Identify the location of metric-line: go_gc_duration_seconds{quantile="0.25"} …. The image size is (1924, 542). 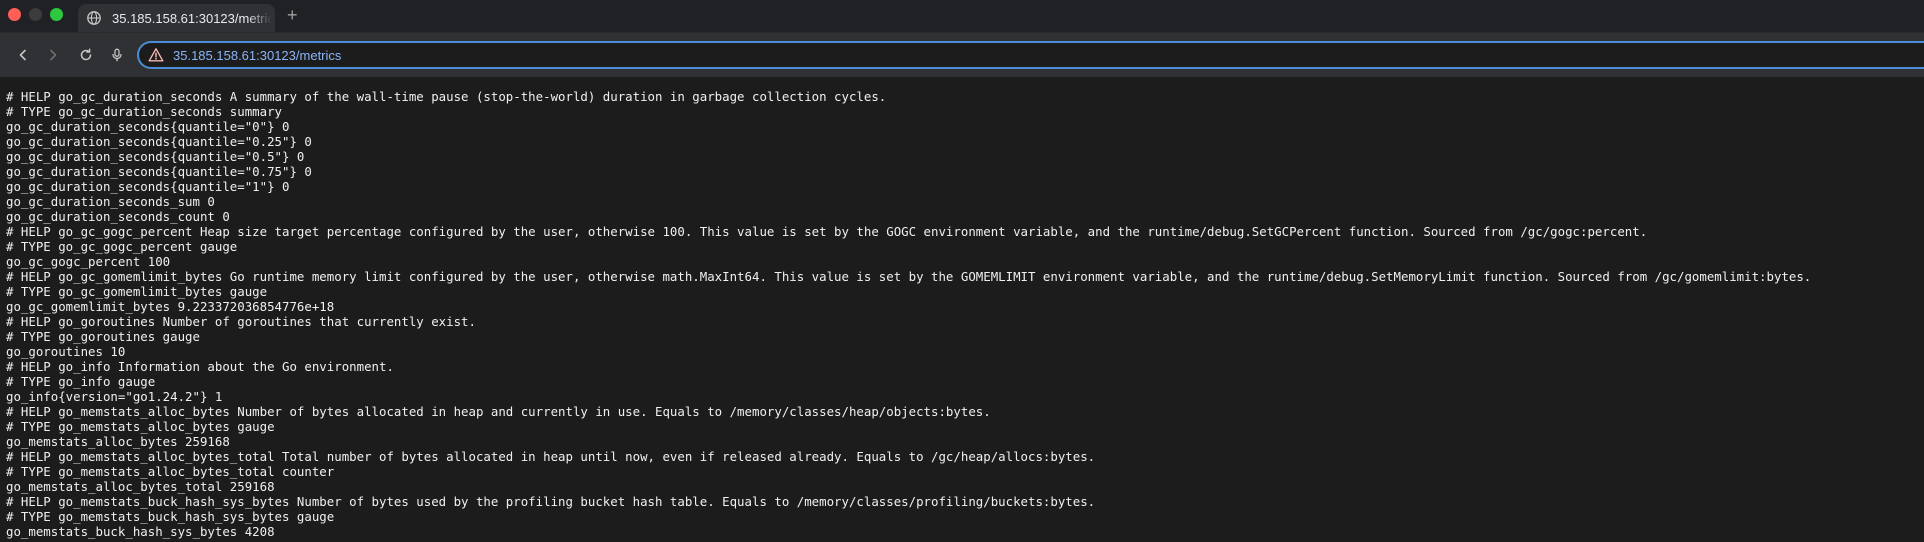
(159, 141).